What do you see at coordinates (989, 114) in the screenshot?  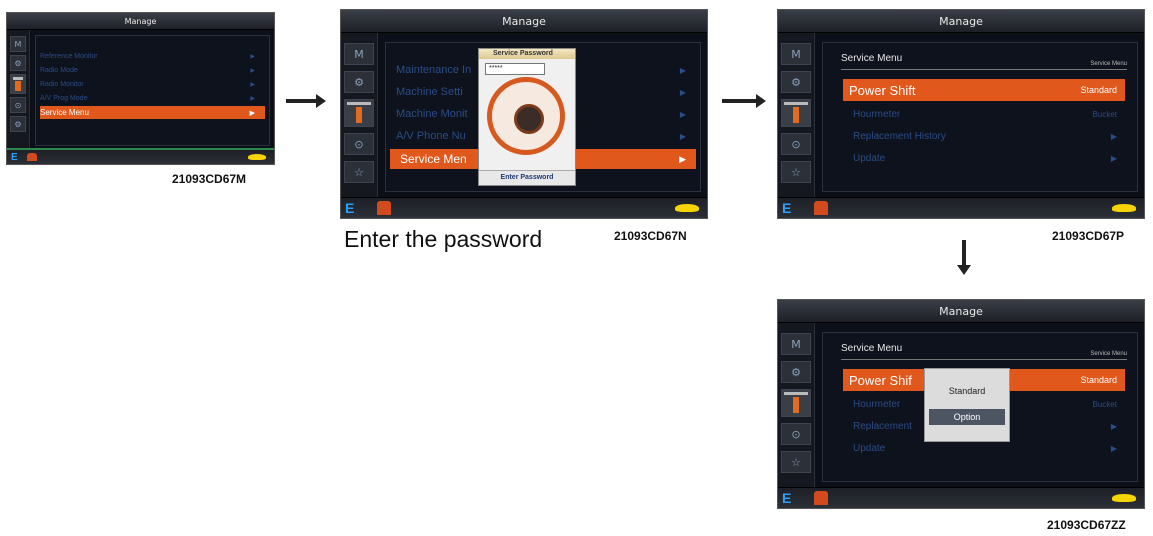 I see `menu-item: Hourmeter Bucket` at bounding box center [989, 114].